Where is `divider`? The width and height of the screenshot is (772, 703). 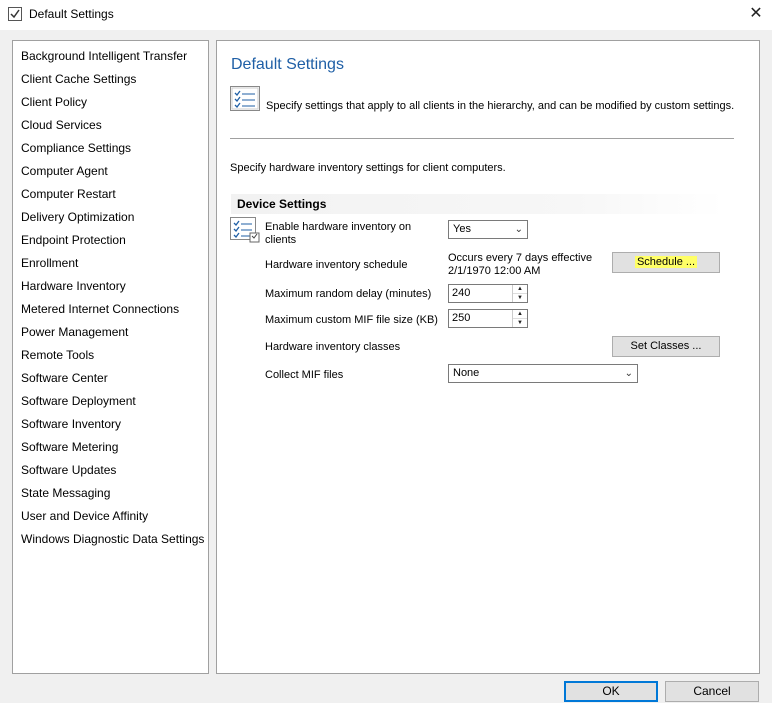
divider is located at coordinates (482, 138).